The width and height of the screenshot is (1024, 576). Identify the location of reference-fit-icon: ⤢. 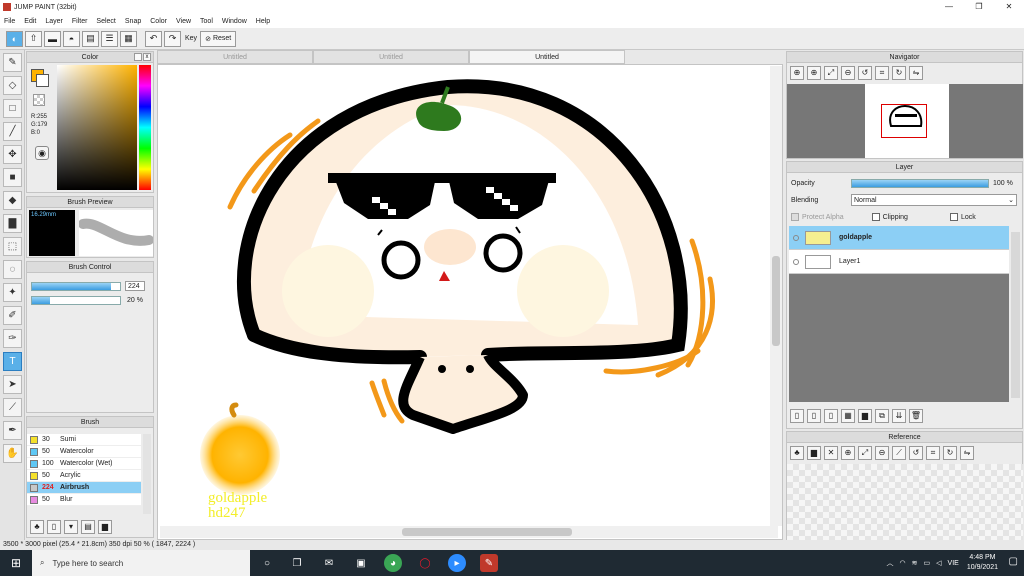
(865, 453).